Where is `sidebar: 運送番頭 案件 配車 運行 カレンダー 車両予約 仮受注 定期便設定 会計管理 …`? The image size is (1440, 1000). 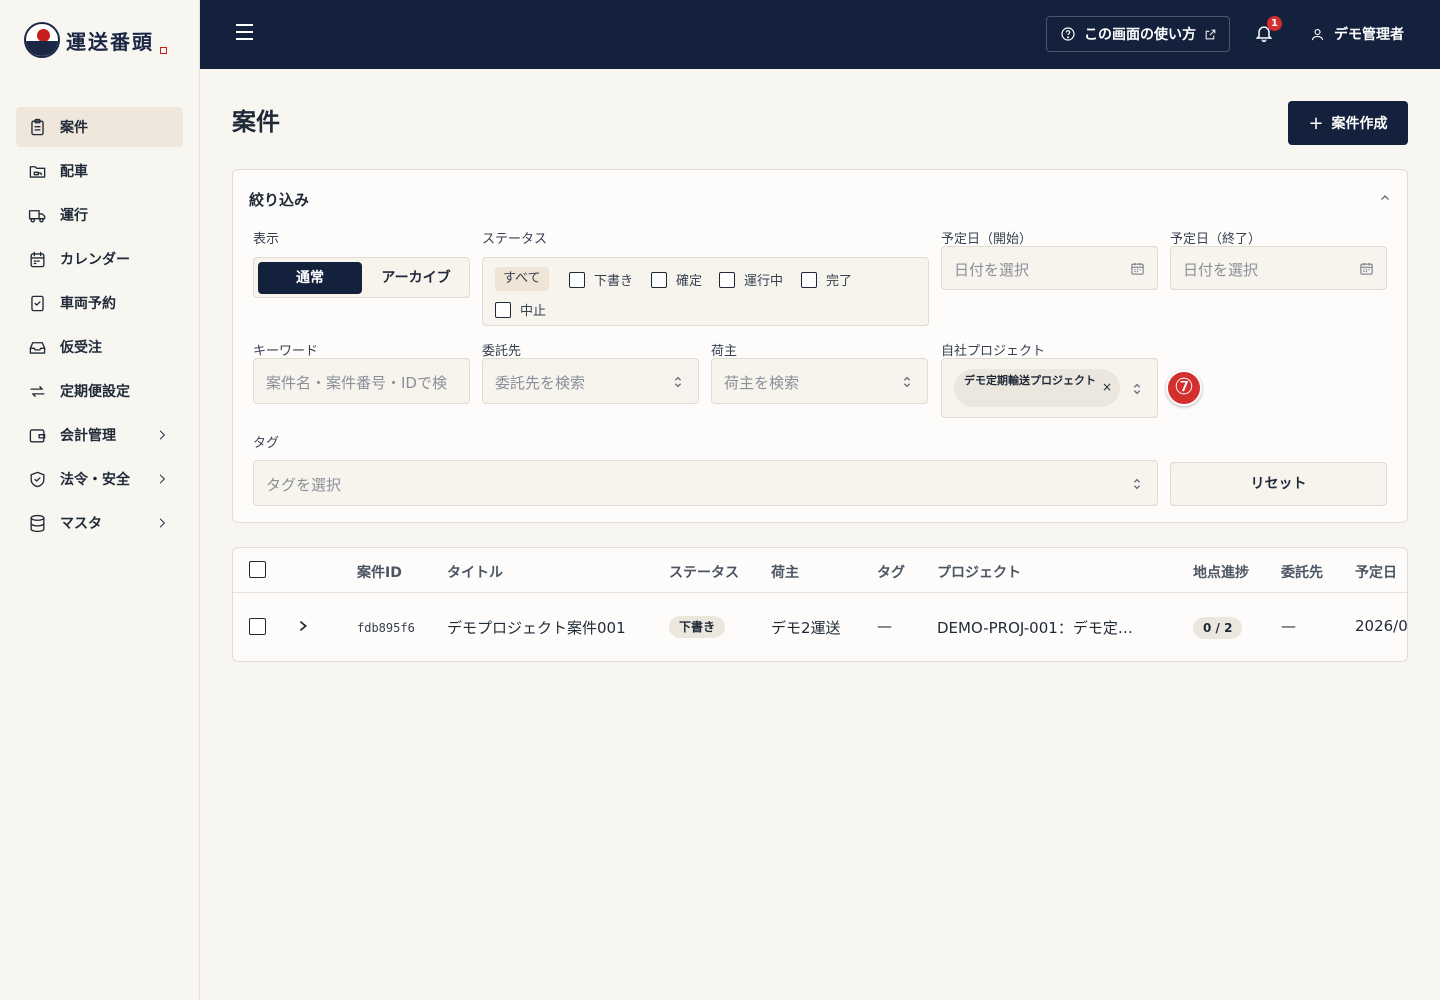
sidebar: 運送番頭 案件 配車 運行 カレンダー 車両予約 仮受注 定期便設定 会計管理 … is located at coordinates (100, 500).